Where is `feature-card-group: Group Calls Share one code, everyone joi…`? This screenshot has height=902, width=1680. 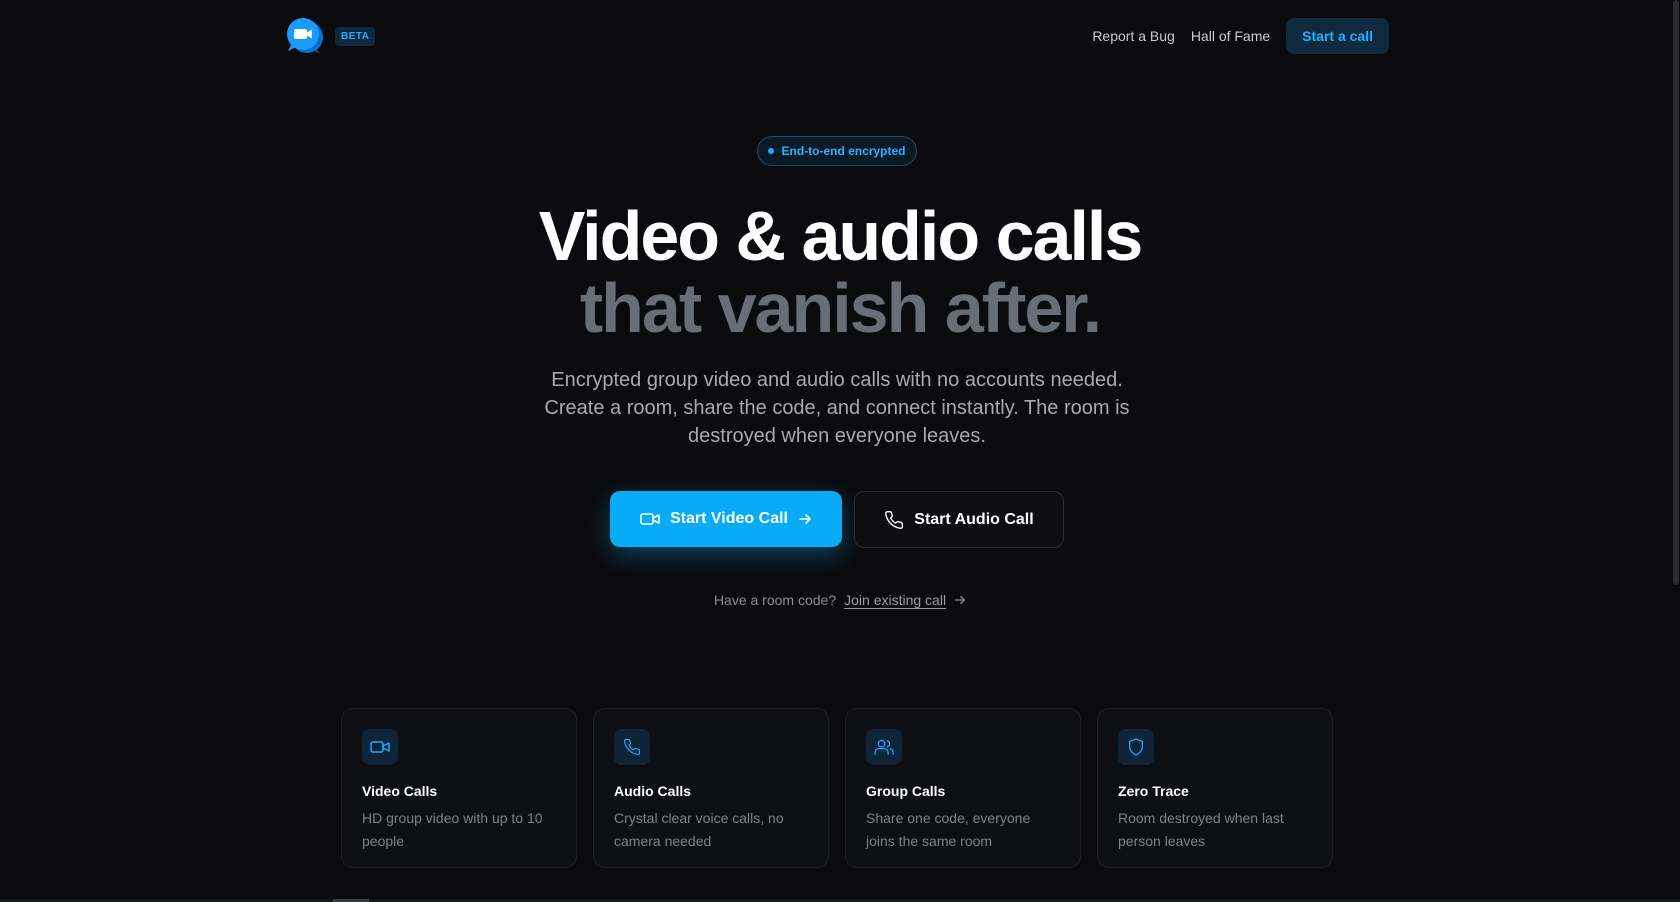 feature-card-group: Group Calls Share one code, everyone joi… is located at coordinates (963, 788).